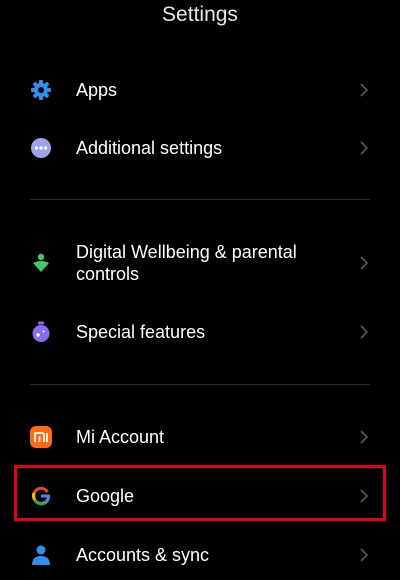 The width and height of the screenshot is (400, 580). I want to click on settings-item-special-features: Special features, so click(200, 332).